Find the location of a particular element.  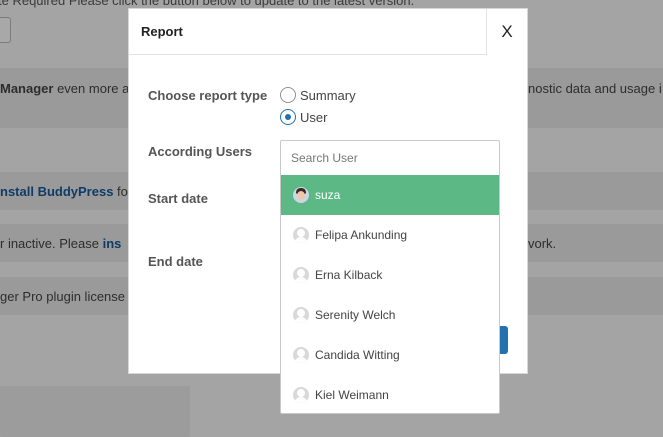

user-name: Serenity Welch is located at coordinates (355, 315).